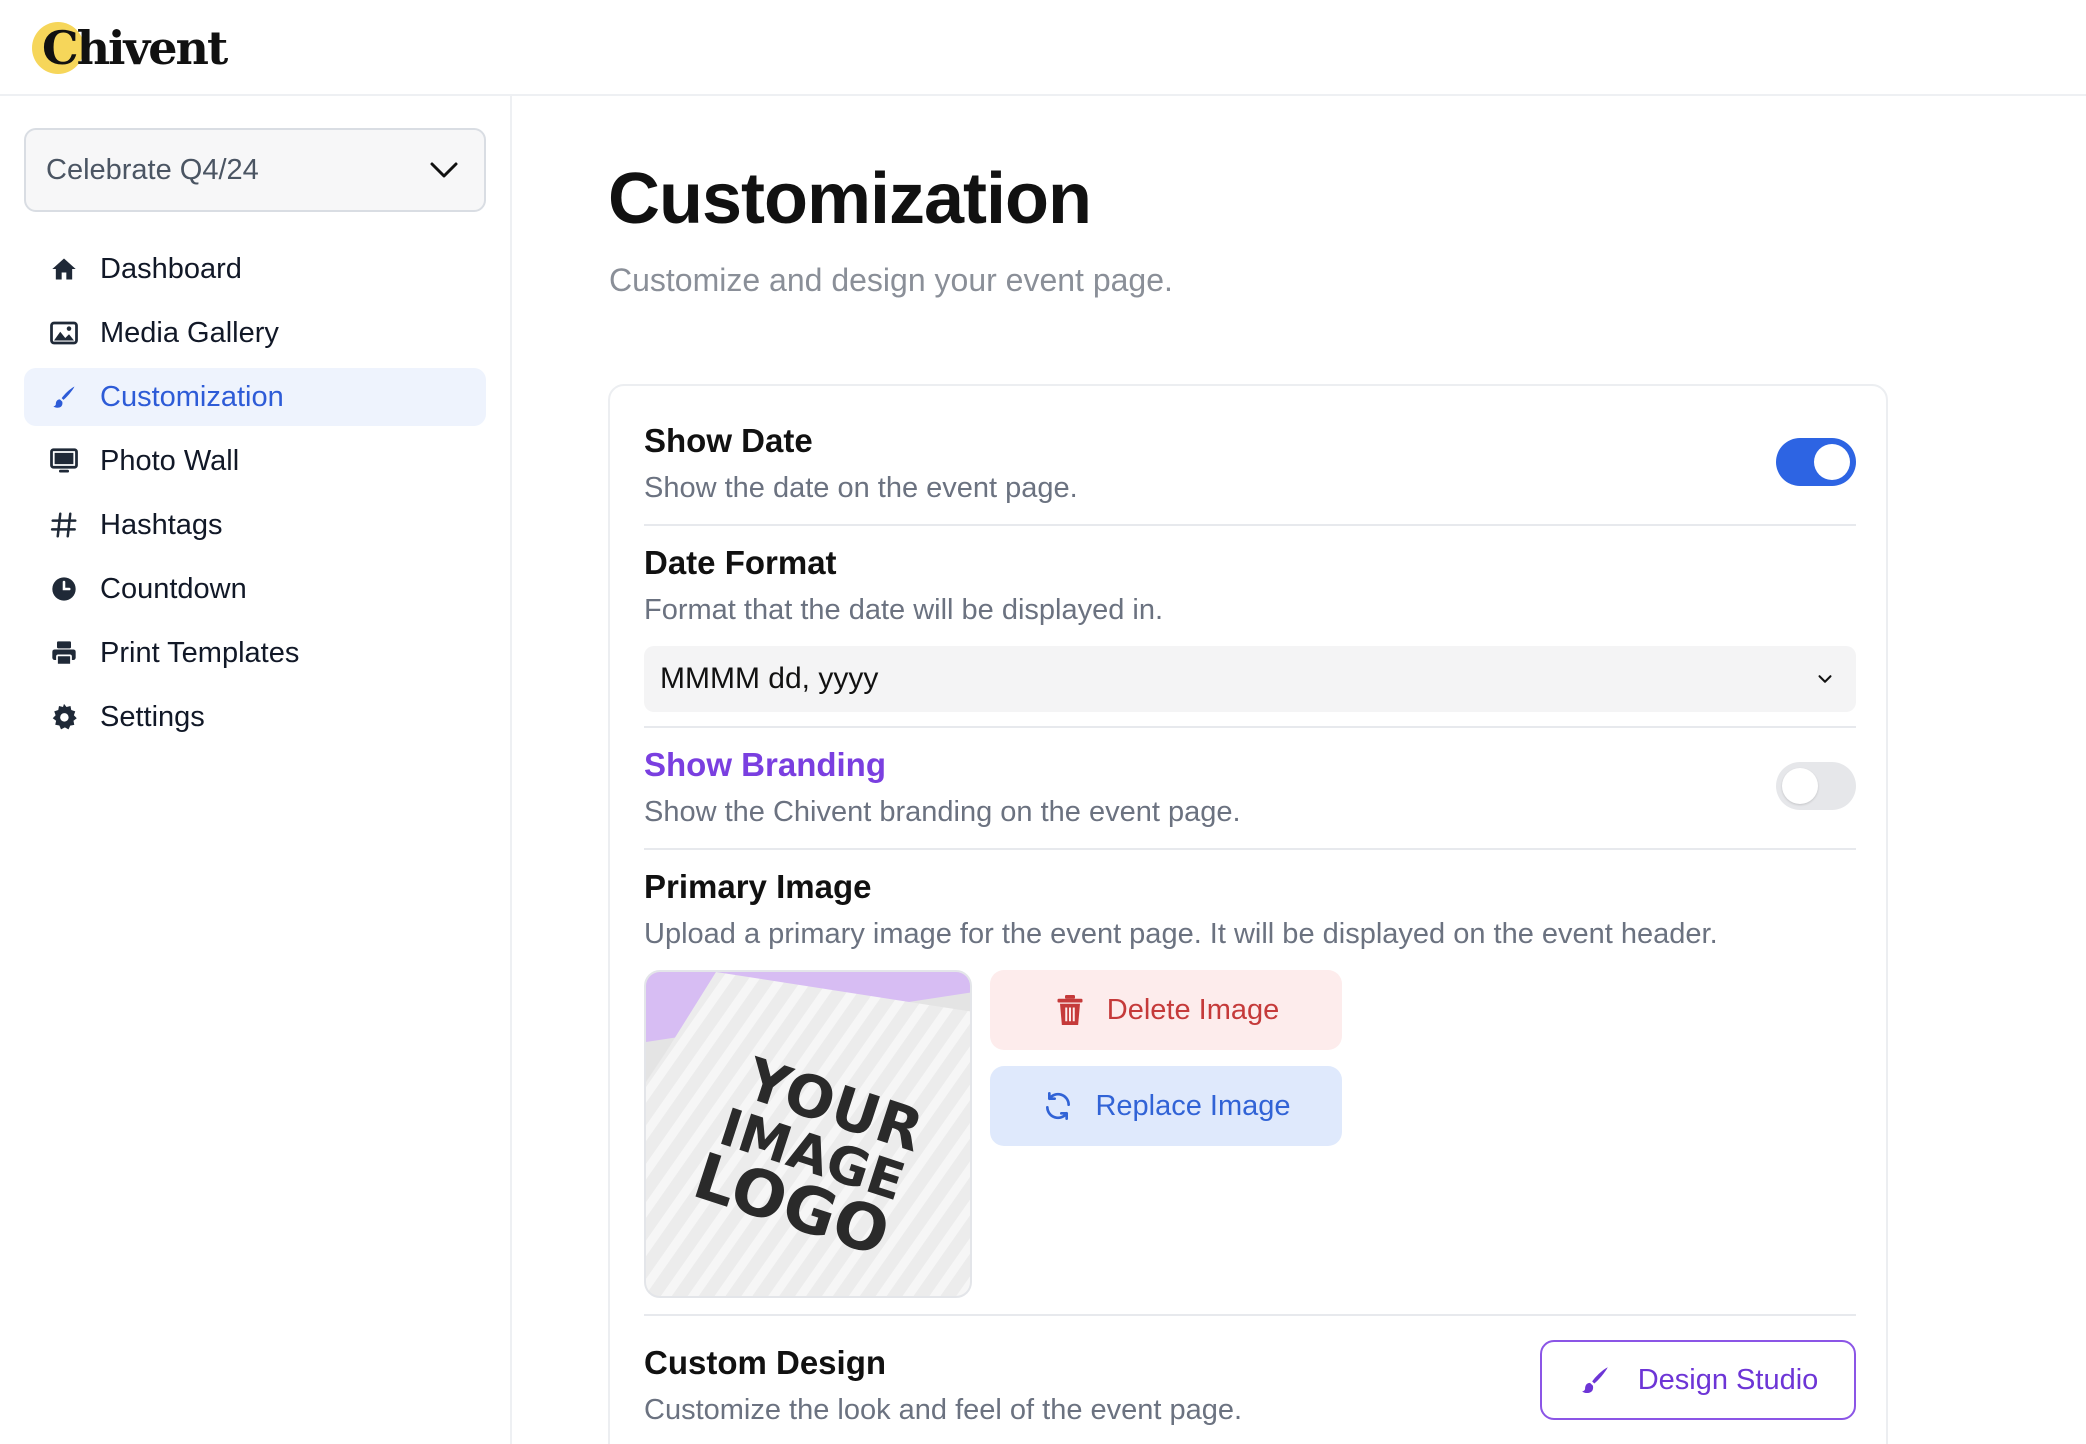 Image resolution: width=2086 pixels, height=1444 pixels. I want to click on design-studio-button: Design Studio, so click(1698, 1380).